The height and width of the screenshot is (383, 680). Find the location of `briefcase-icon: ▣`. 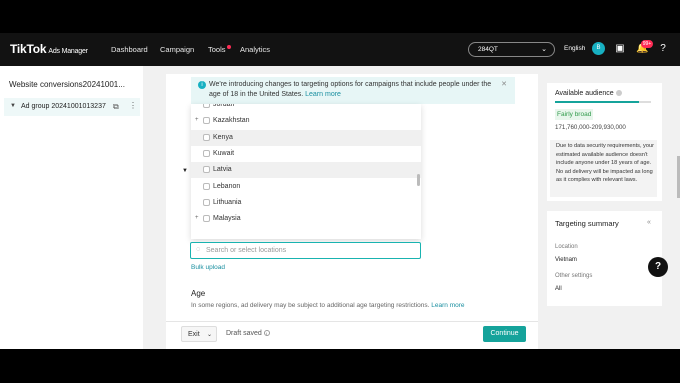

briefcase-icon: ▣ is located at coordinates (620, 49).